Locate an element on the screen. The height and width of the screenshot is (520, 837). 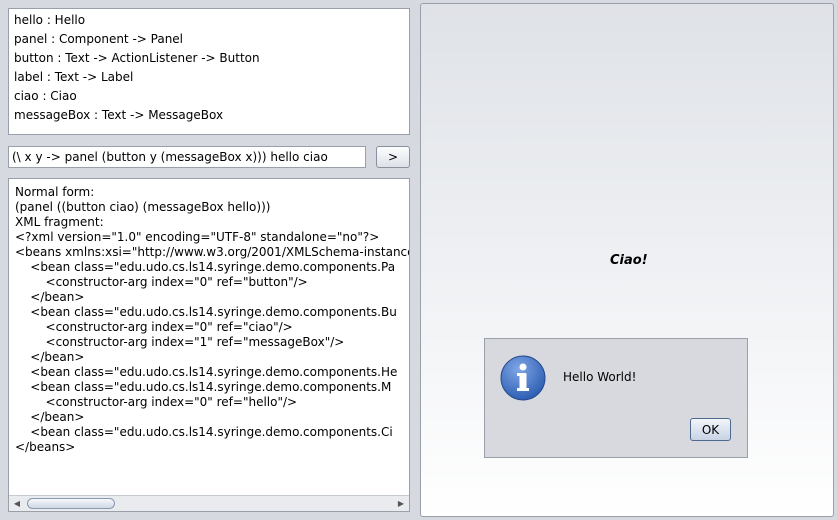
ok-button: OK is located at coordinates (710, 429).